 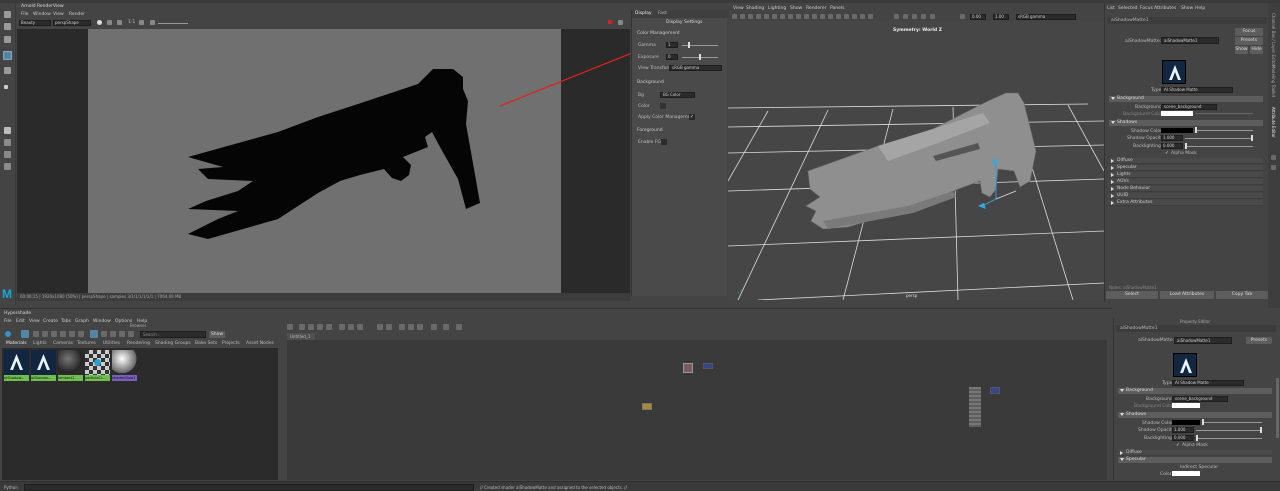 I want to click on pe-background-select: scene_background, so click(x=1200, y=399).